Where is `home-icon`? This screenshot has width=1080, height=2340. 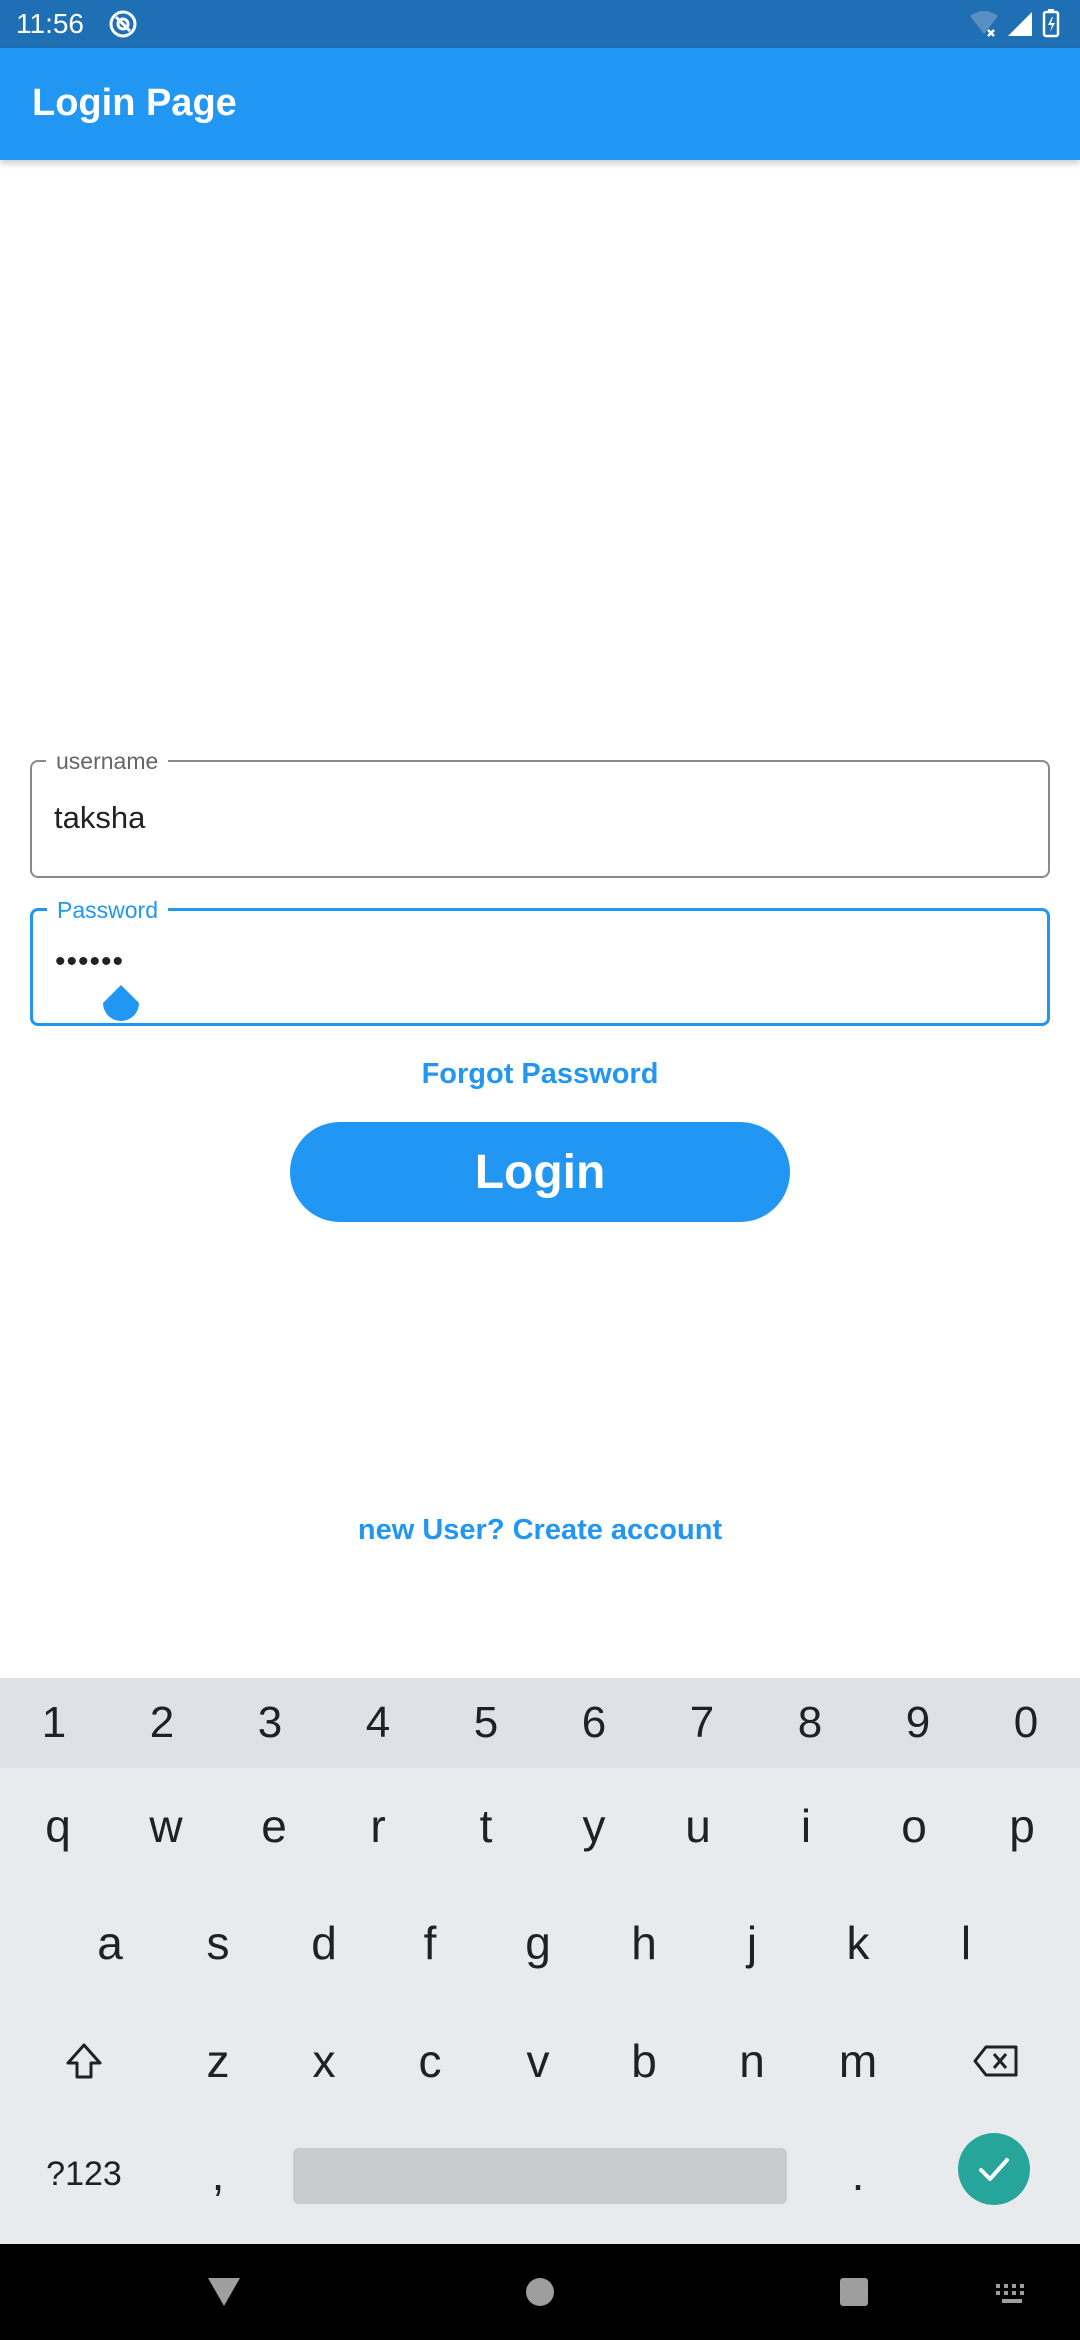
home-icon is located at coordinates (540, 2292).